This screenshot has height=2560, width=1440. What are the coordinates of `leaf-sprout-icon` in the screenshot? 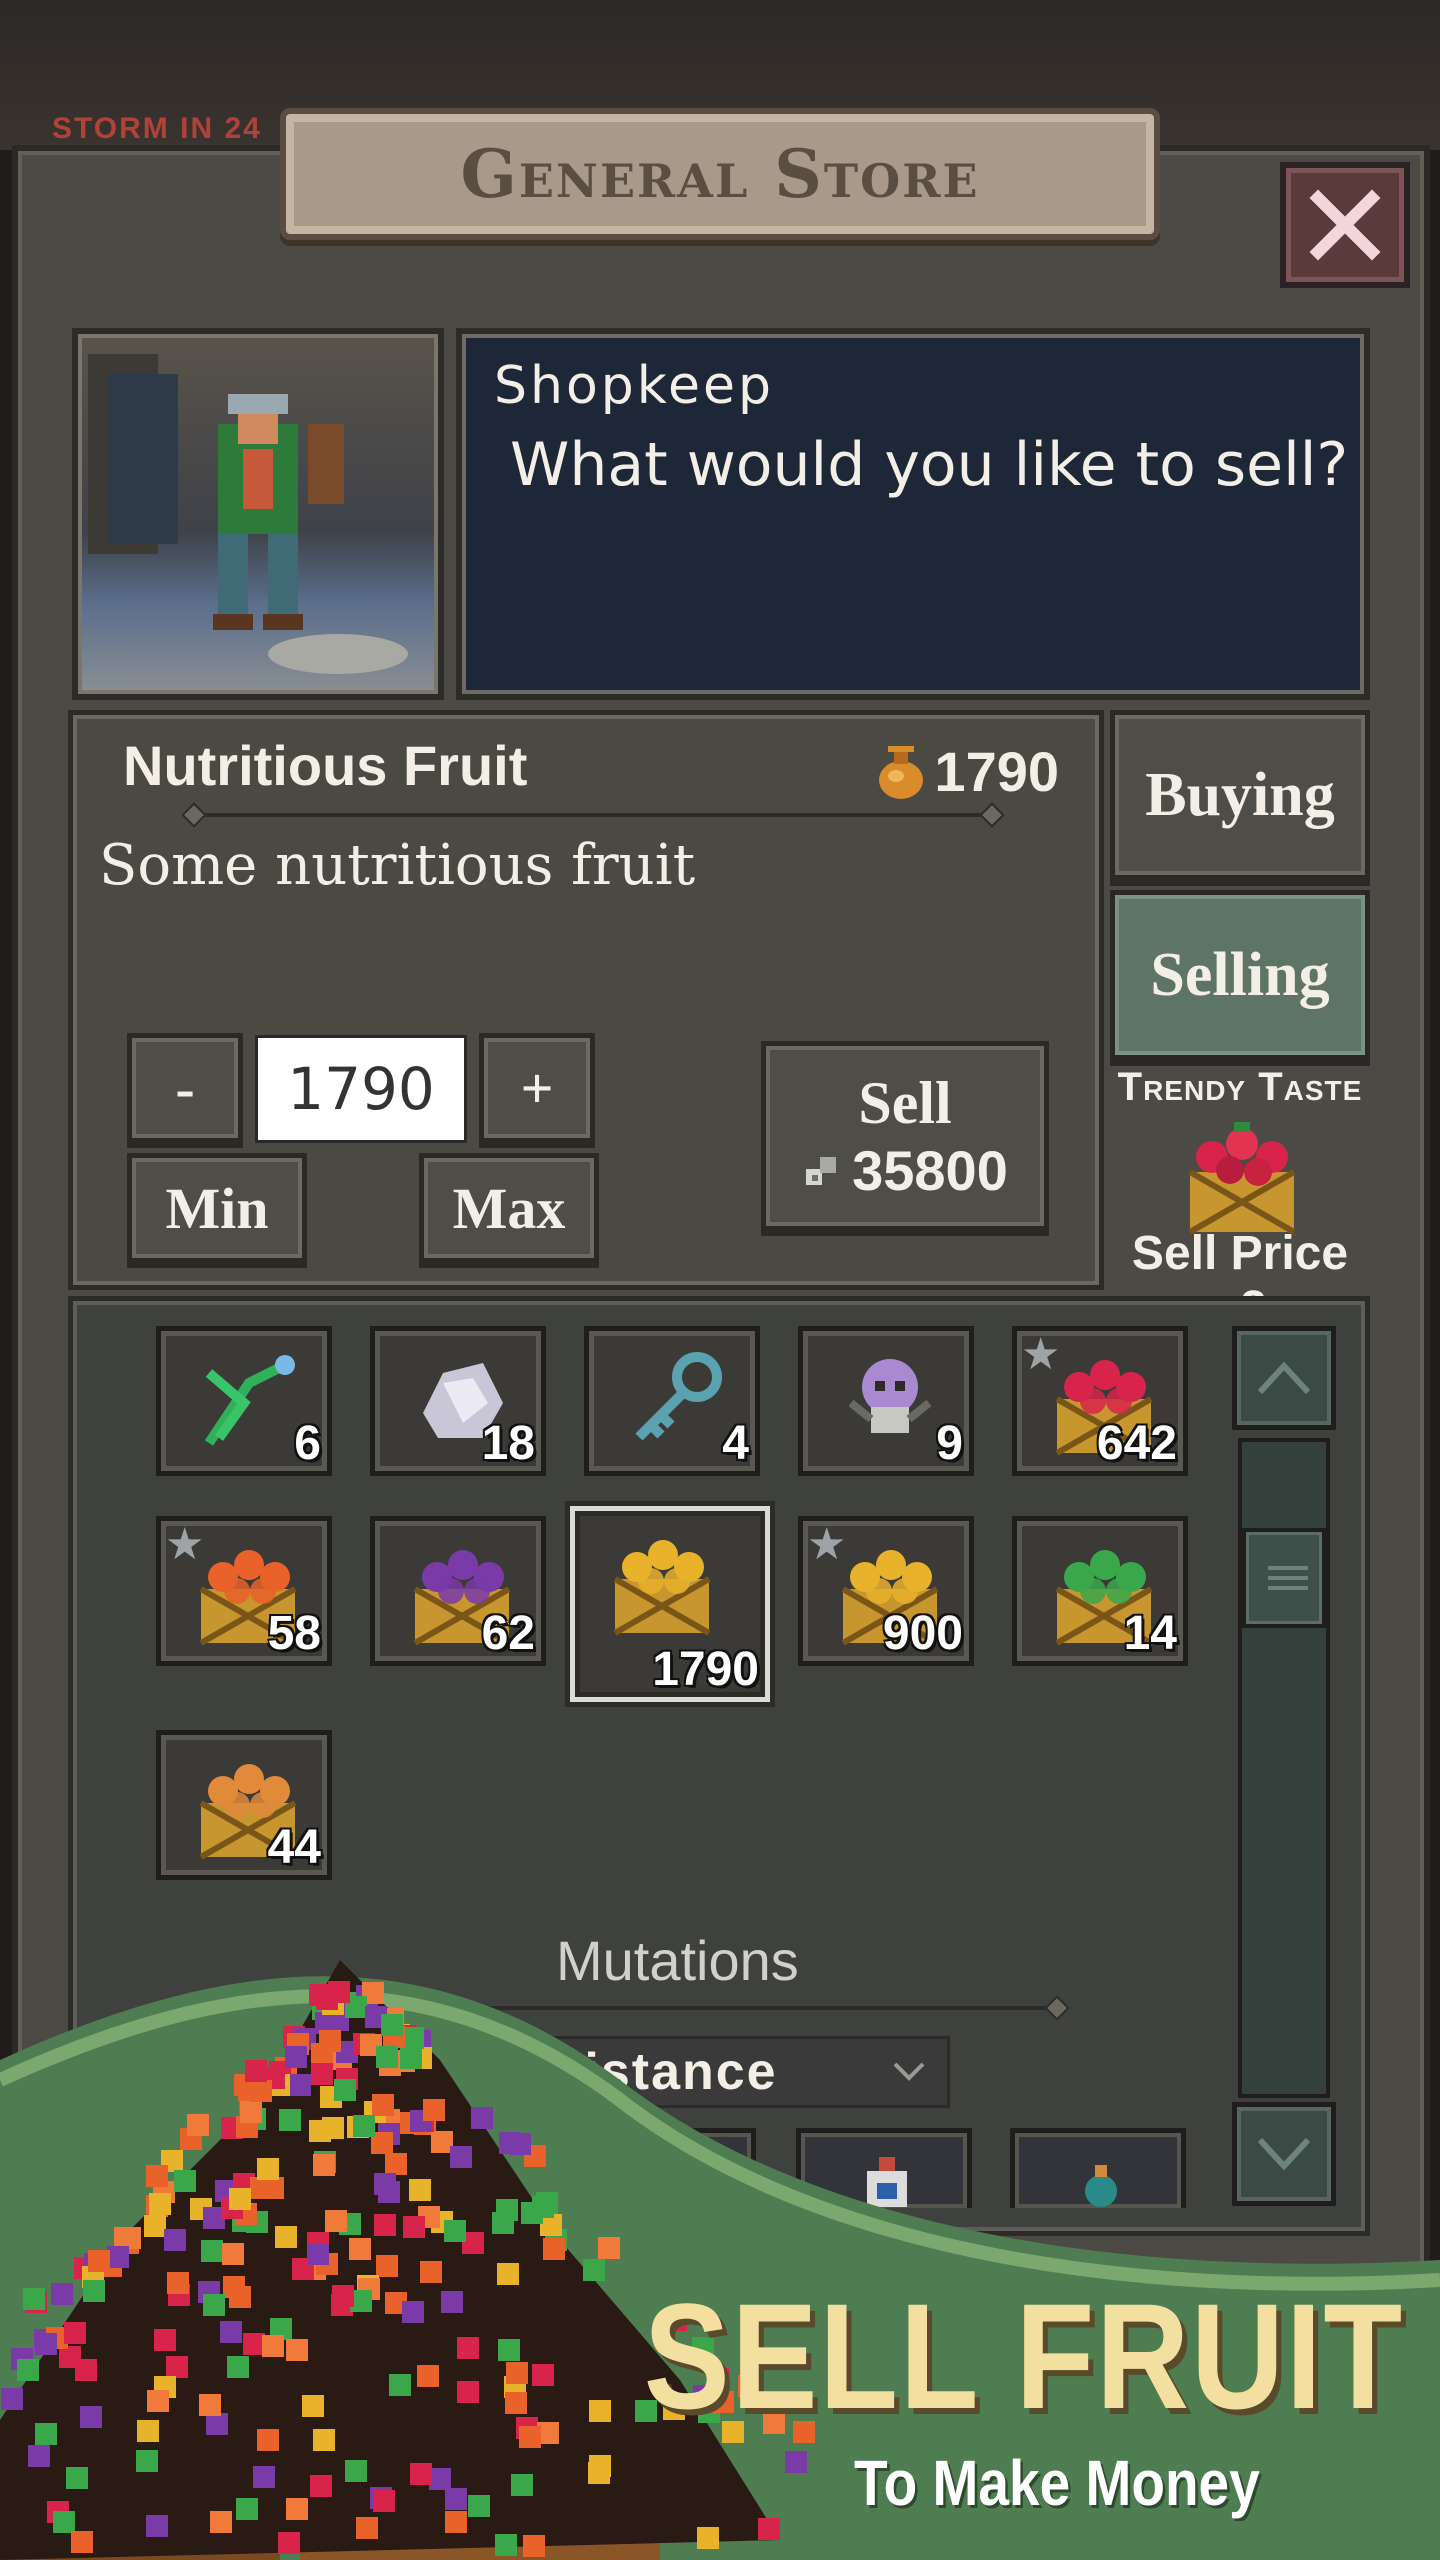 It's located at (249, 1400).